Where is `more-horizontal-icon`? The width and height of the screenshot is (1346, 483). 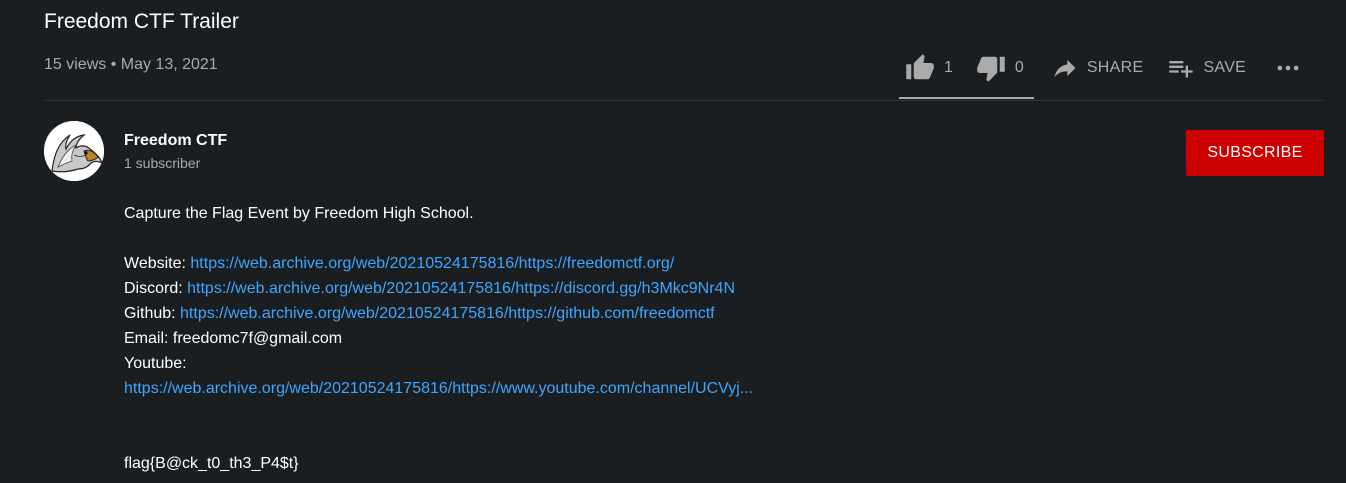
more-horizontal-icon is located at coordinates (1288, 68).